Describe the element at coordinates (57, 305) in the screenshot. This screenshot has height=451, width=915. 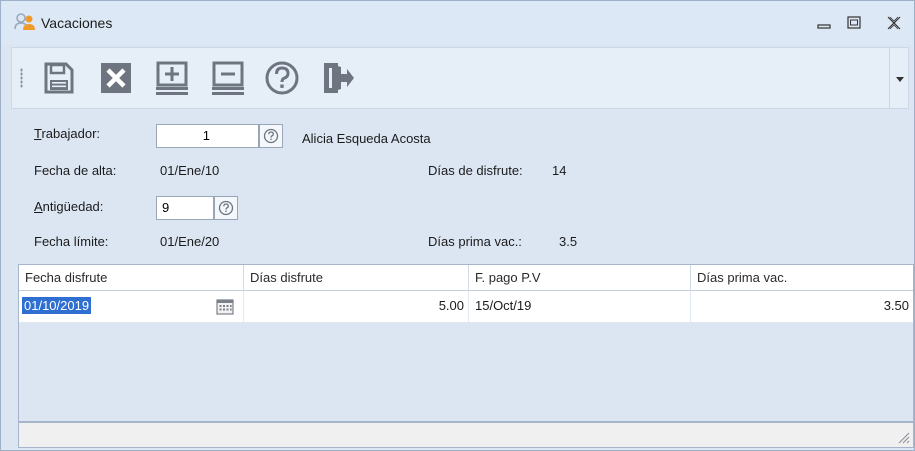
I see `fecha-disfrute-input: 01/10/2019` at that location.